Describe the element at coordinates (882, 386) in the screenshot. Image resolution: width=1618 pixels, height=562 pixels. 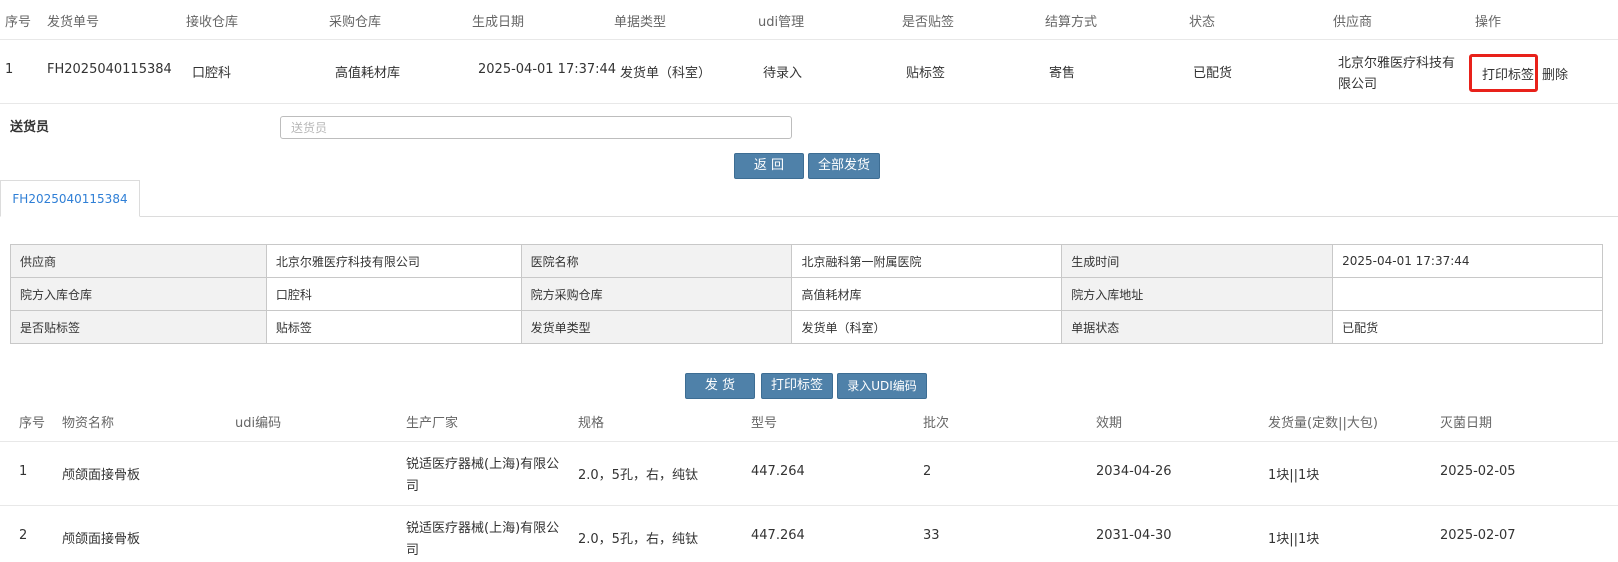
I see `enter-udi-button: 录入UDI编码` at that location.